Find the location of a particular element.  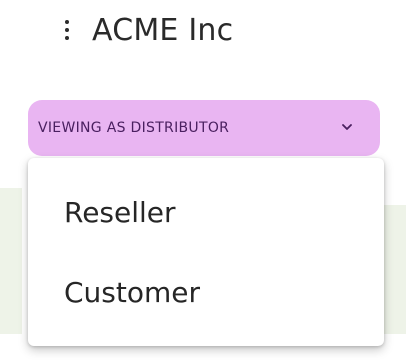

kebab-vertical-icon is located at coordinates (67, 30).